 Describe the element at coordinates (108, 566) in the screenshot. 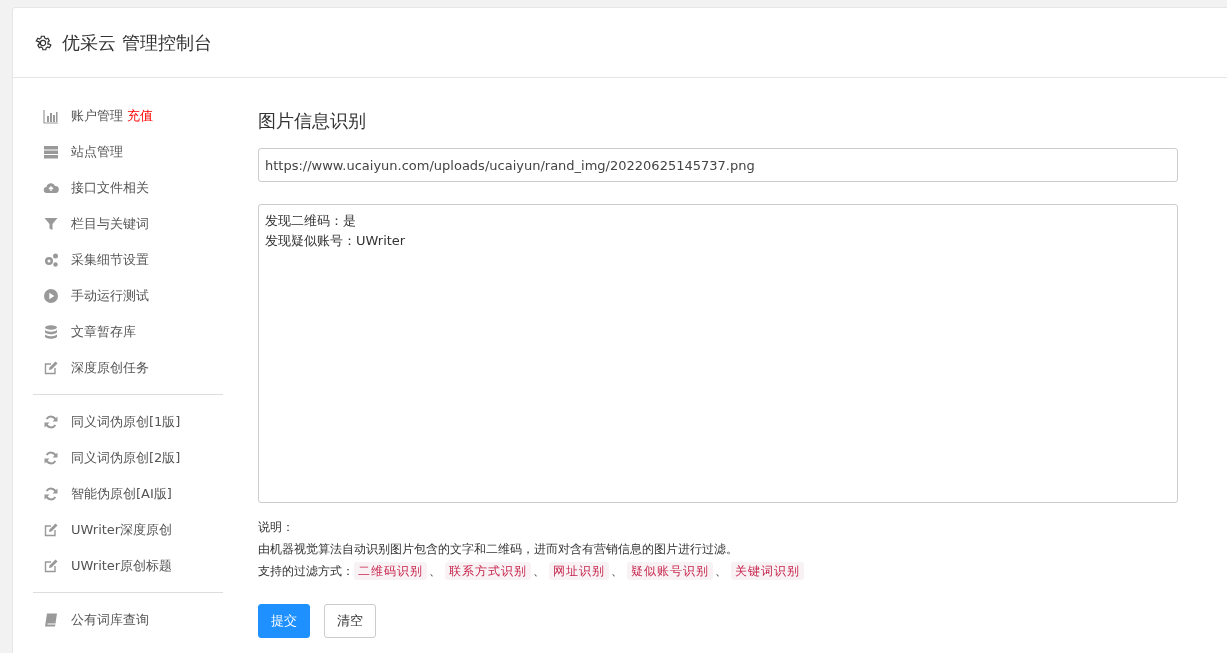

I see `sidebar-item: UWriter原创标题` at that location.